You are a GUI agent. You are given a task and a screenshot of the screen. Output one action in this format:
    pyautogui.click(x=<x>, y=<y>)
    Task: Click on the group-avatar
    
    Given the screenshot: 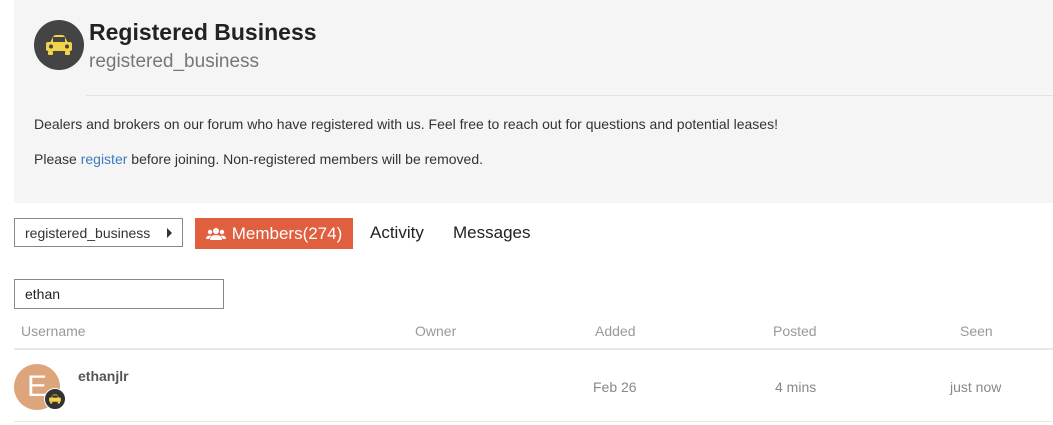 What is the action you would take?
    pyautogui.click(x=59, y=45)
    